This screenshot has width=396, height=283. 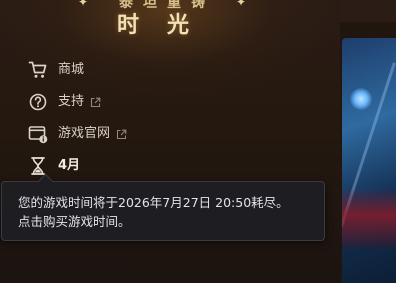 I want to click on game-time-label: 4月, so click(x=69, y=165).